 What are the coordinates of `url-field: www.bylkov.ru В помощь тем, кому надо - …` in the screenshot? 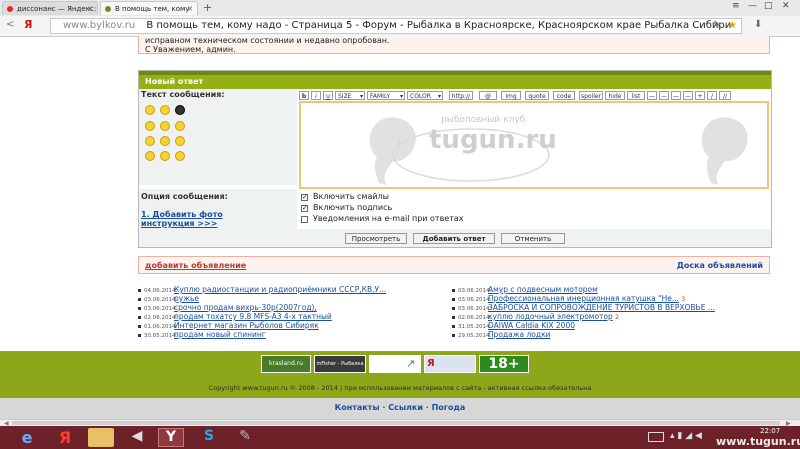 It's located at (396, 26).